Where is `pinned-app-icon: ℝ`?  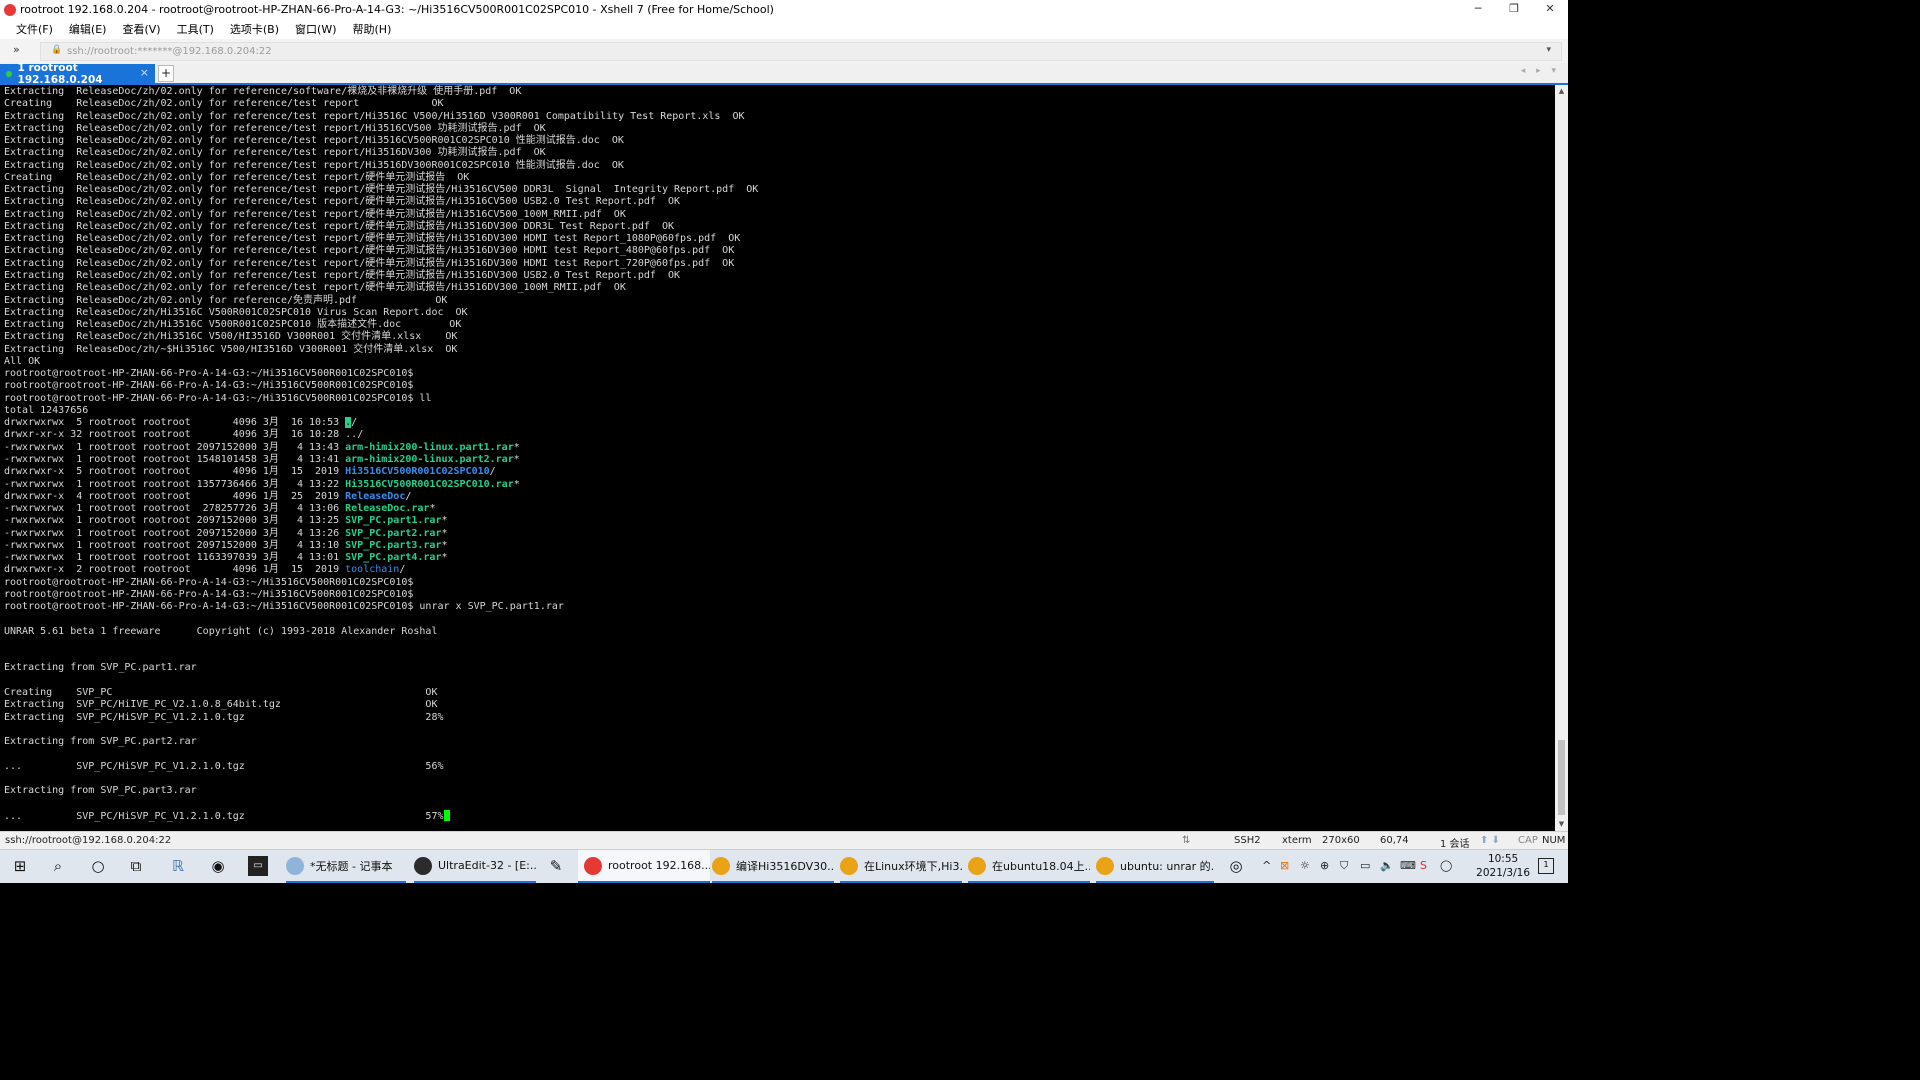 pinned-app-icon: ℝ is located at coordinates (178, 866).